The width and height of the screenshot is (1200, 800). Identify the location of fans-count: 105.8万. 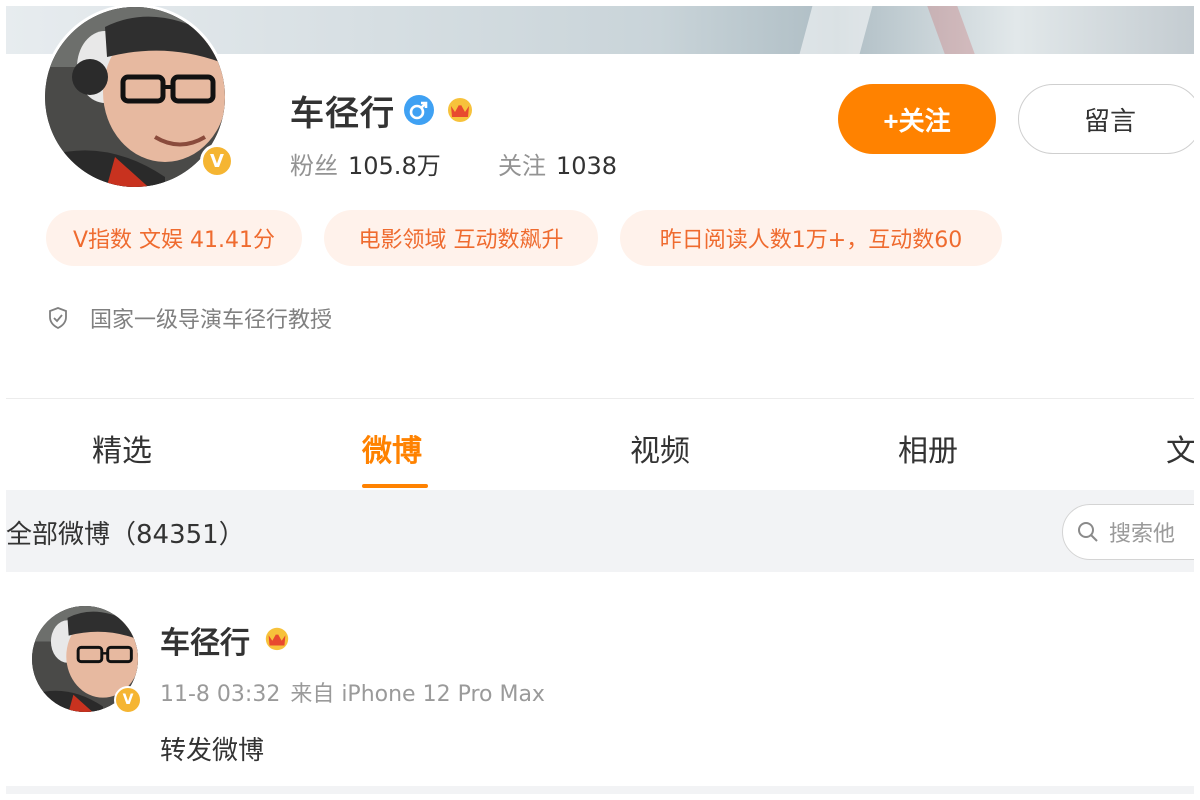
(394, 166).